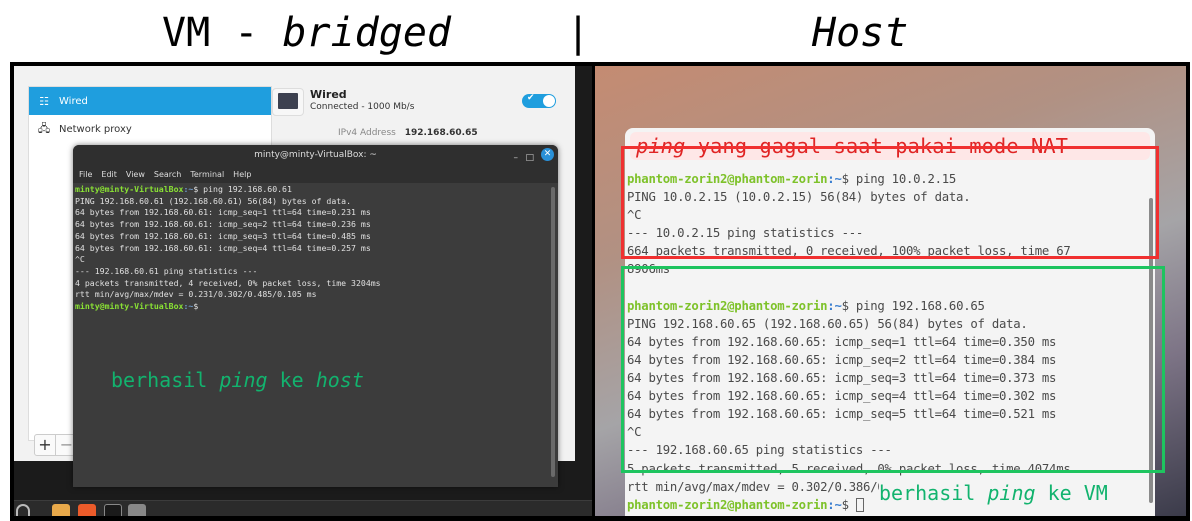 The image size is (1192, 521). I want to click on sidebar-item-network-proxy: 🖧 Network proxy, so click(150, 129).